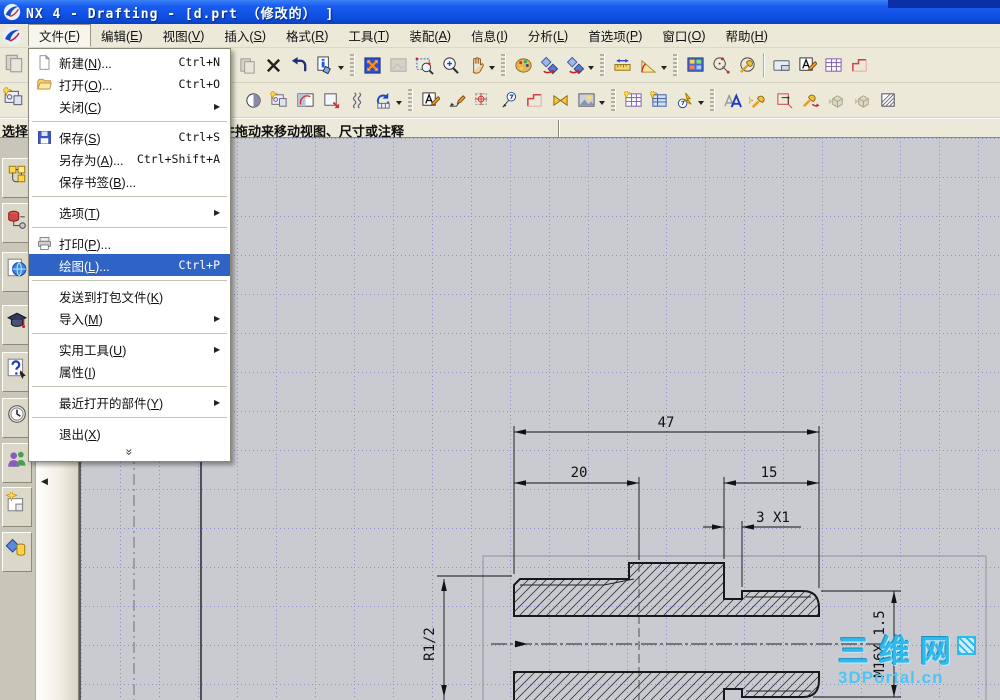  What do you see at coordinates (17, 174) in the screenshot?
I see `assembly-navigator-icon` at bounding box center [17, 174].